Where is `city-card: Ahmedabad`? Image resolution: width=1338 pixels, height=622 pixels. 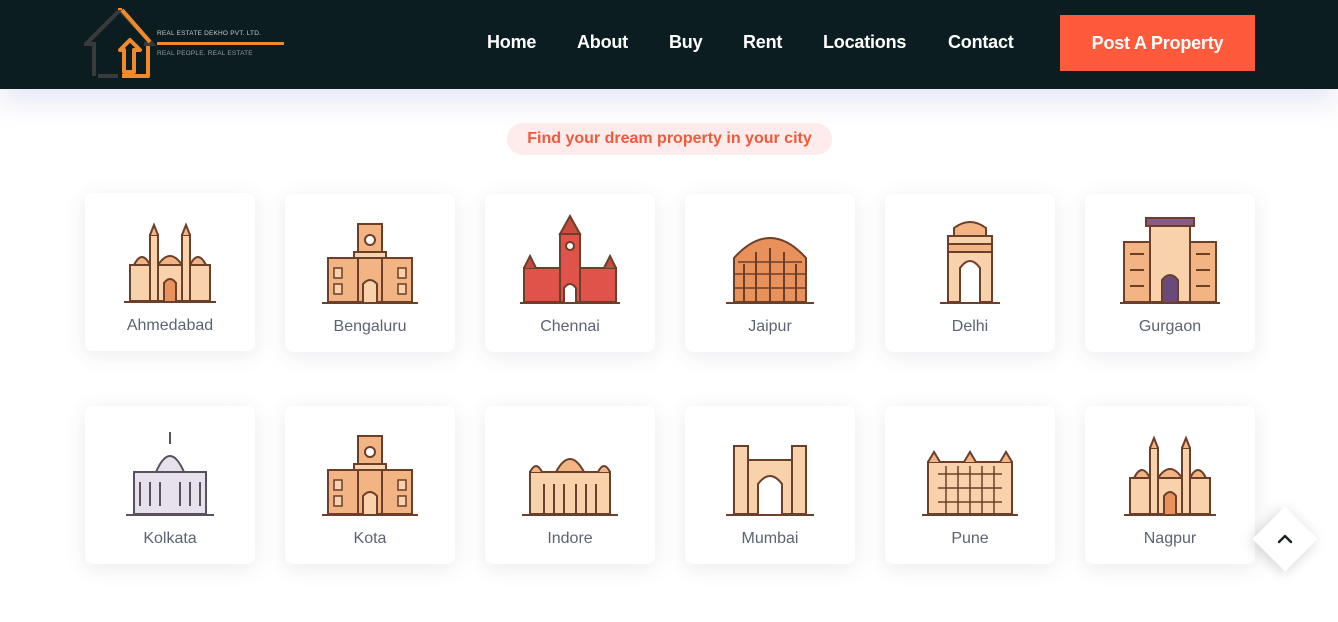
city-card: Ahmedabad is located at coordinates (170, 272).